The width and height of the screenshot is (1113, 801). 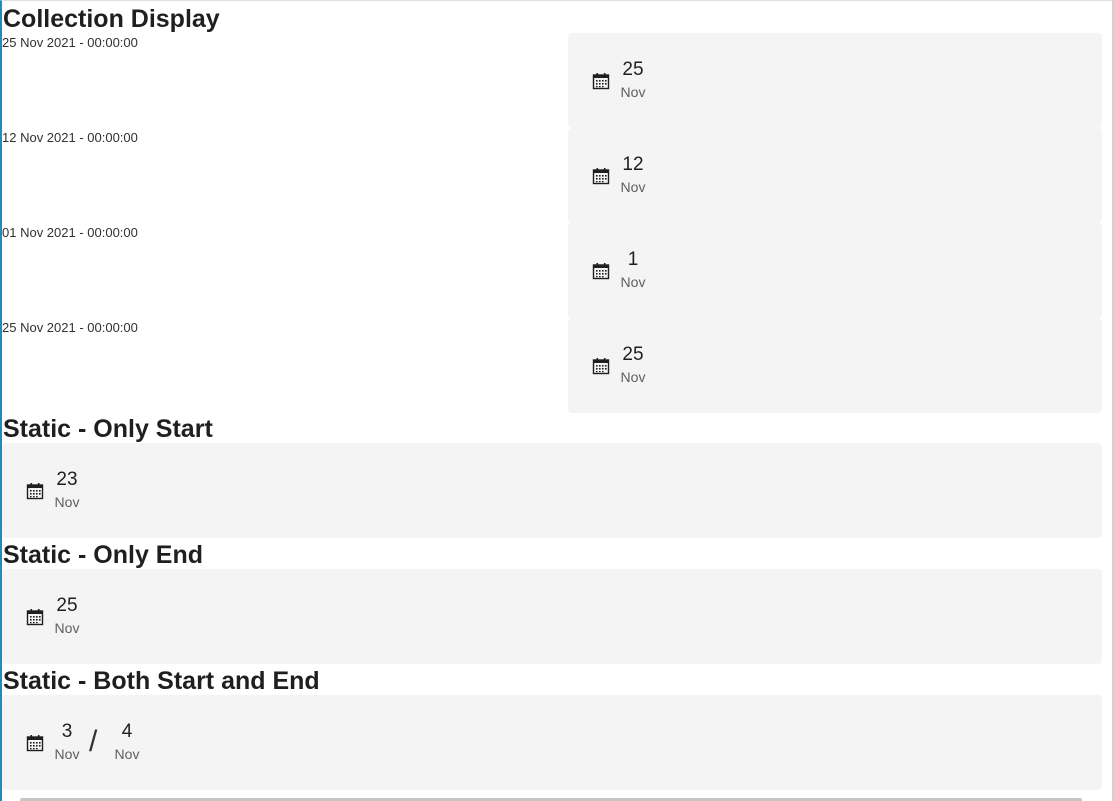 I want to click on only-start-title: Static - Only Start, so click(x=108, y=429).